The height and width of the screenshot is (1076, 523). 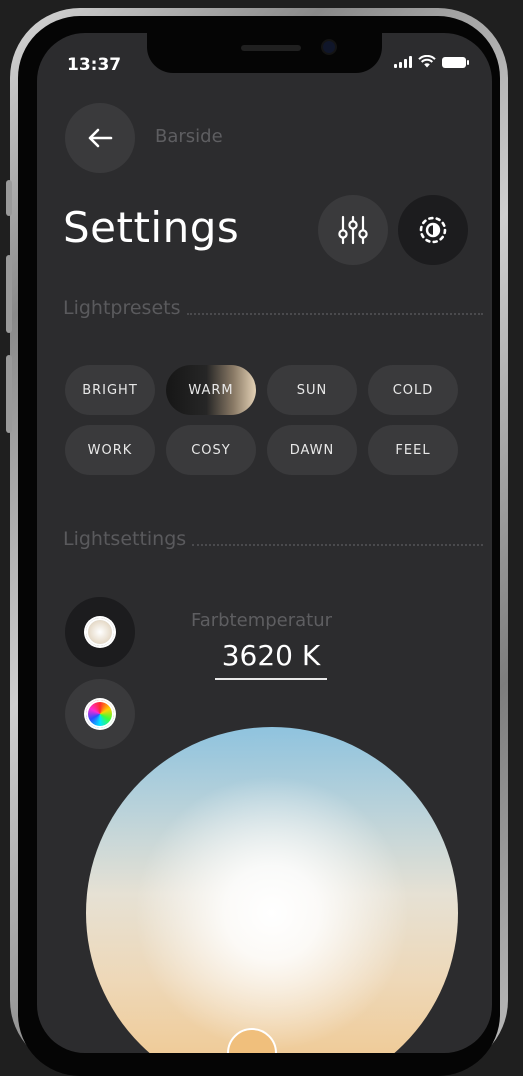 What do you see at coordinates (9, 294) in the screenshot?
I see `volume-up-button` at bounding box center [9, 294].